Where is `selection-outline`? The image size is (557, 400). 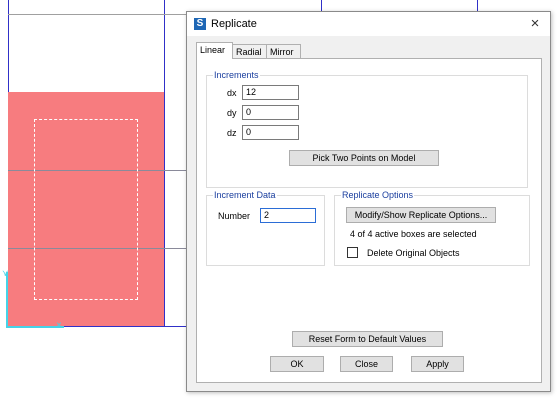
selection-outline is located at coordinates (86, 209).